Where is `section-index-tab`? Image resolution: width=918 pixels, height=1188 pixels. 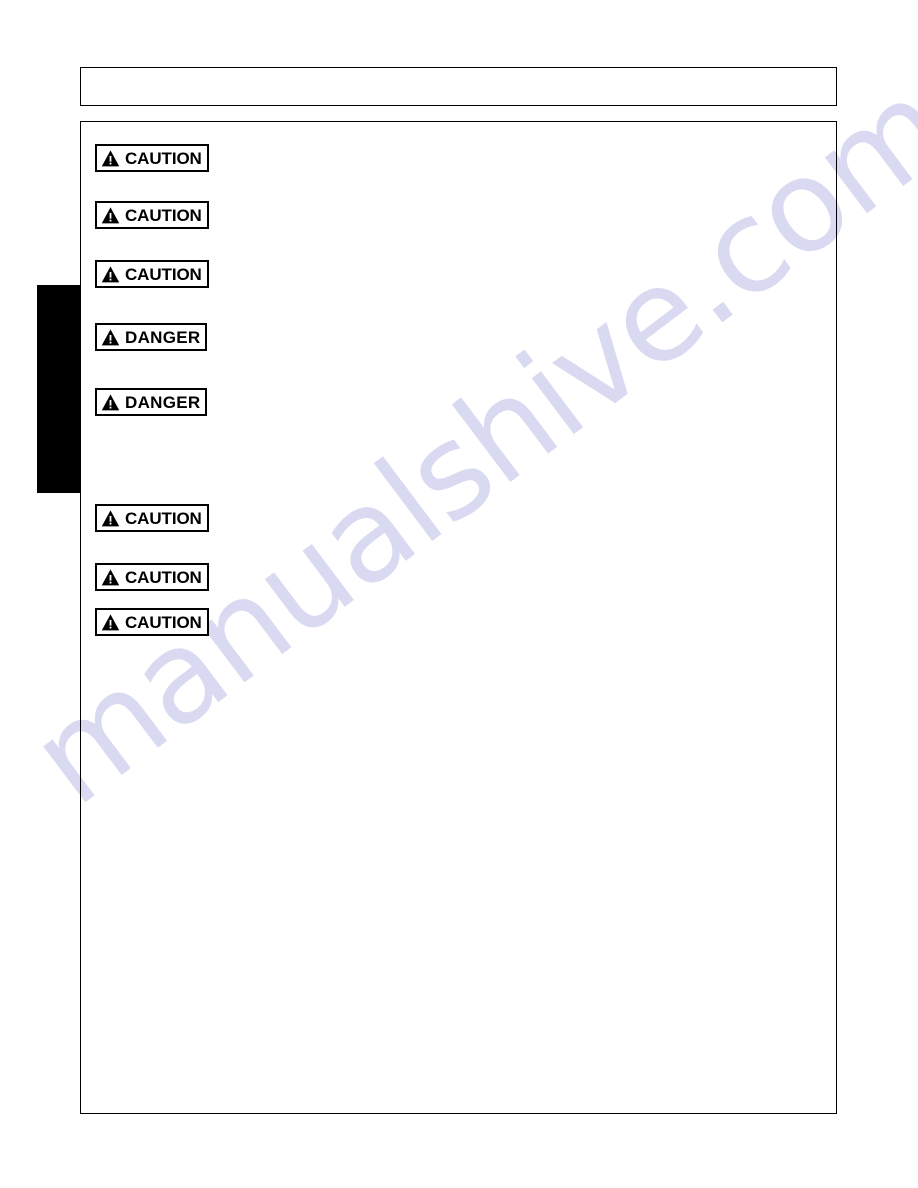 section-index-tab is located at coordinates (59, 389).